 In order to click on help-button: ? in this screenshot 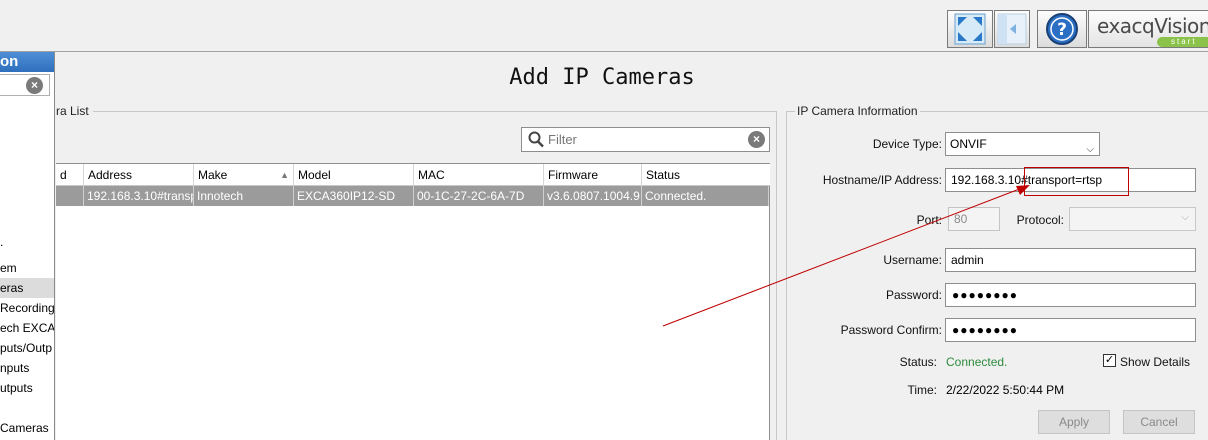, I will do `click(1062, 29)`.